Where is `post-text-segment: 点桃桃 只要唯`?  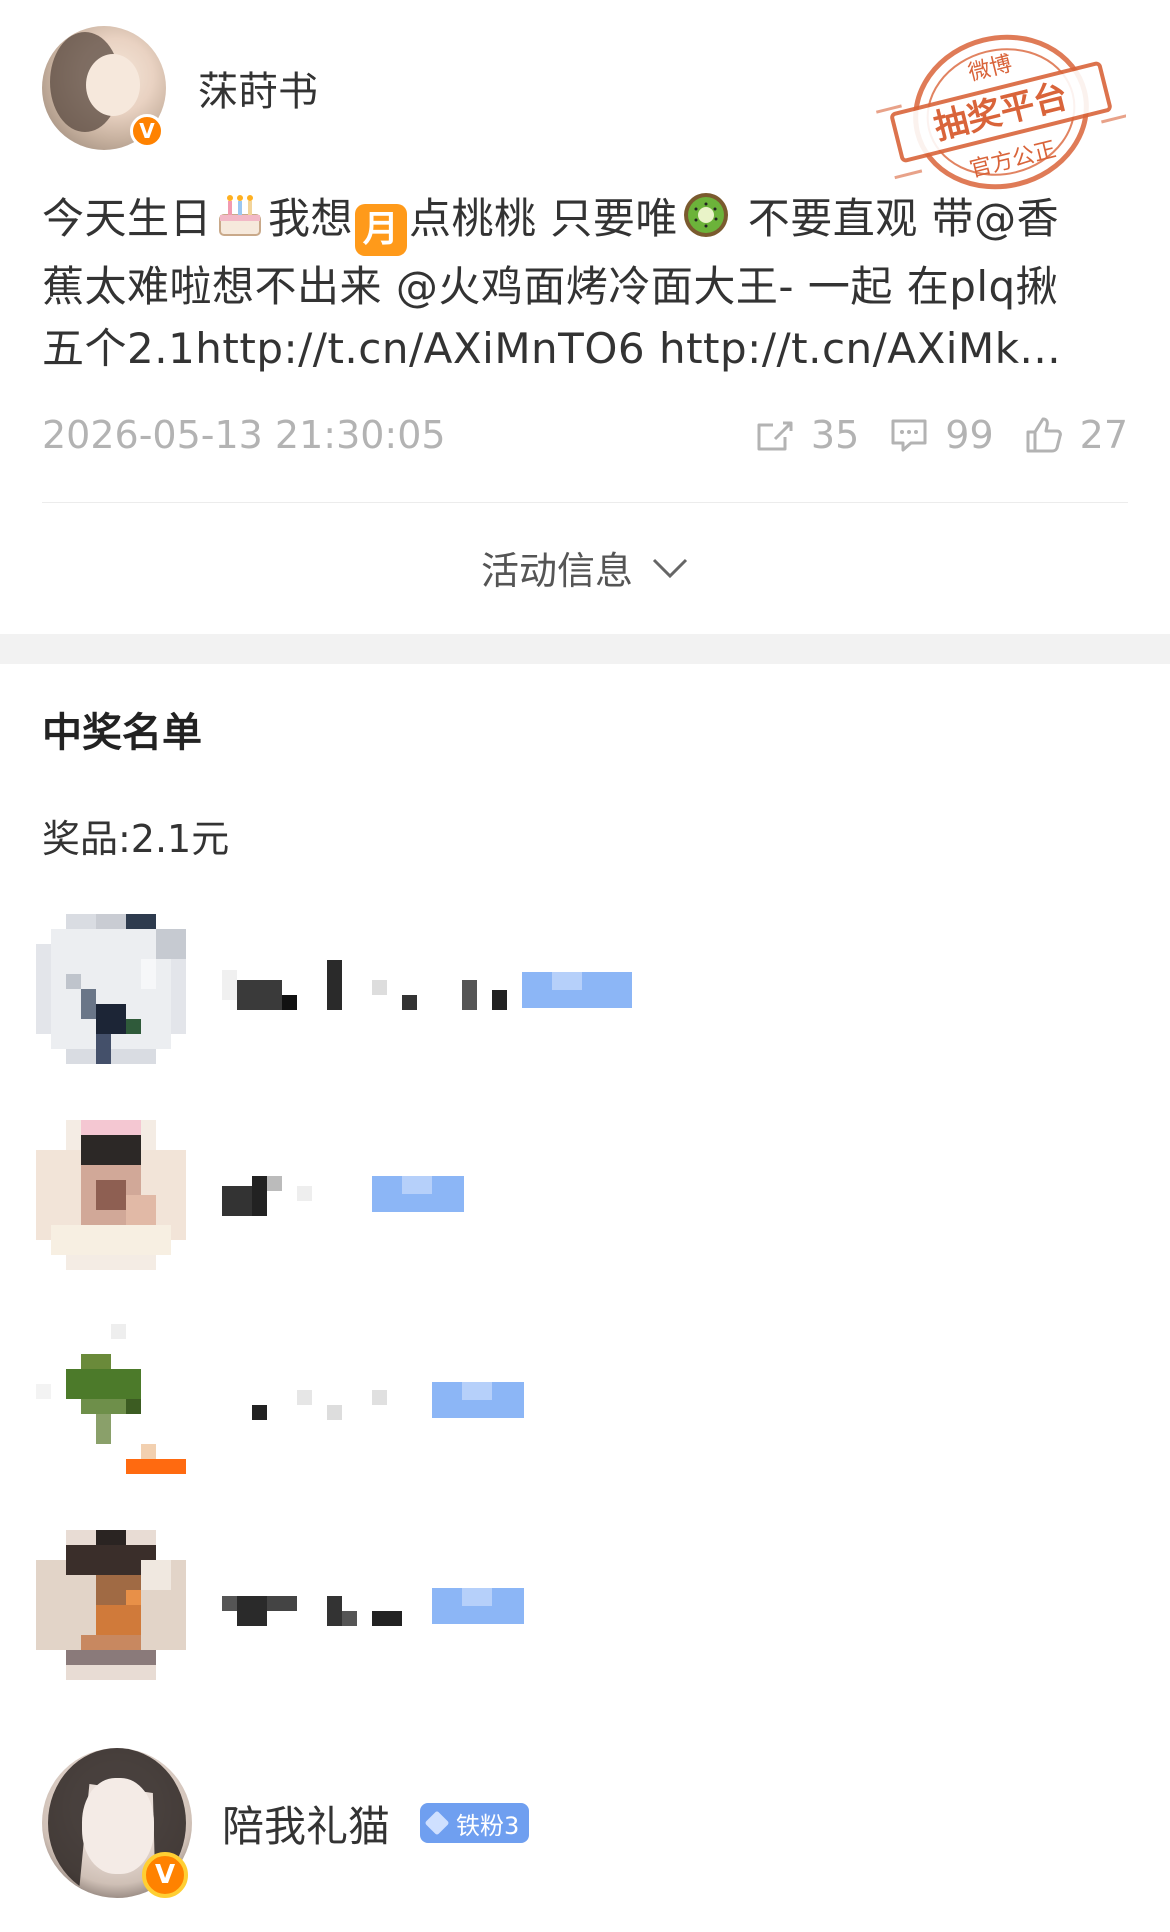 post-text-segment: 点桃桃 只要唯 is located at coordinates (543, 218).